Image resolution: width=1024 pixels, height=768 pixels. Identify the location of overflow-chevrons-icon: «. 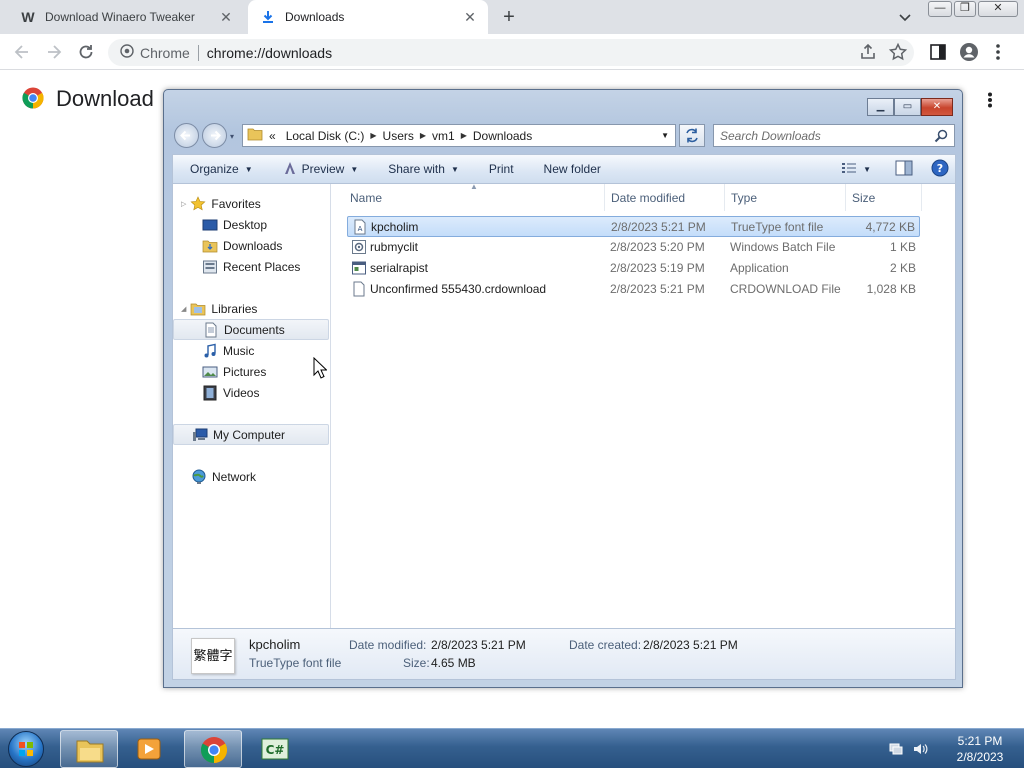
(272, 136).